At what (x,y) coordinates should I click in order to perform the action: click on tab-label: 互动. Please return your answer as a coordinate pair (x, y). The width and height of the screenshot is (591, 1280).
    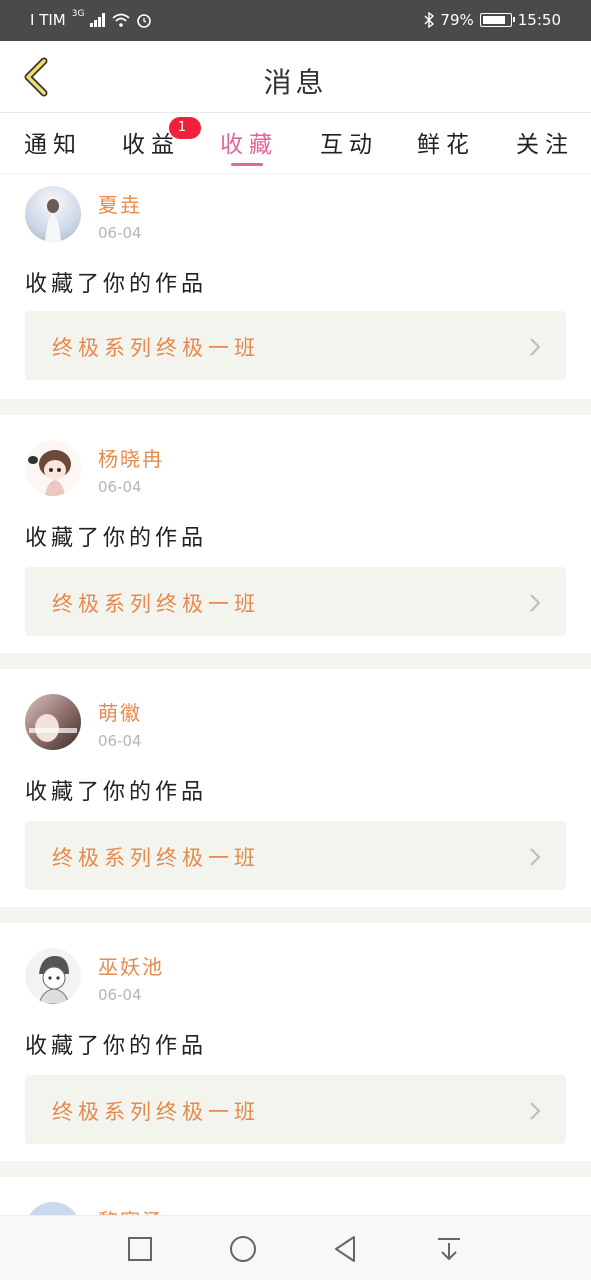
    Looking at the image, I should click on (349, 145).